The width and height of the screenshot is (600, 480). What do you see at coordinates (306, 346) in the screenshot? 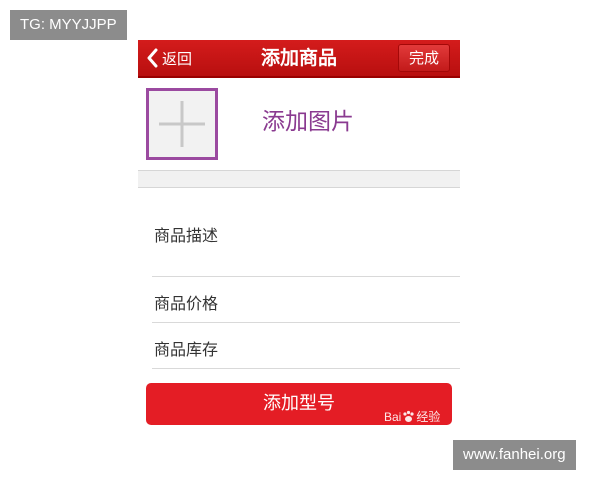
I see `stock-field: 商品库存` at bounding box center [306, 346].